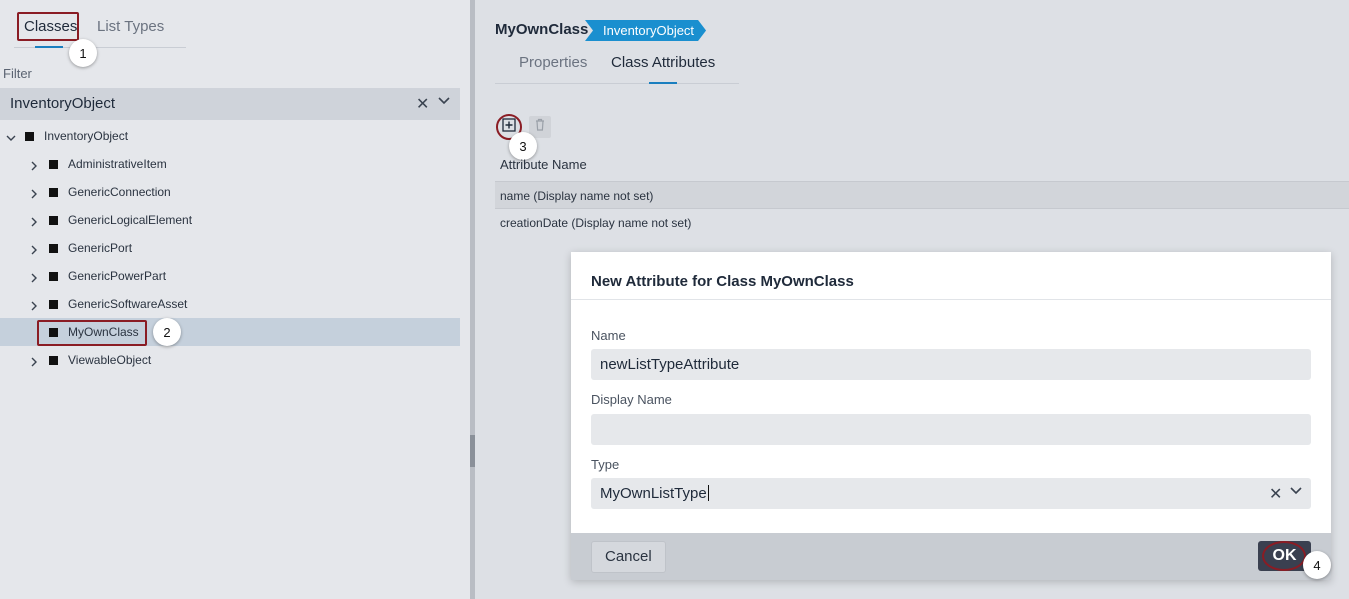  What do you see at coordinates (645, 30) in the screenshot?
I see `parent-class-badge: InventoryObject` at bounding box center [645, 30].